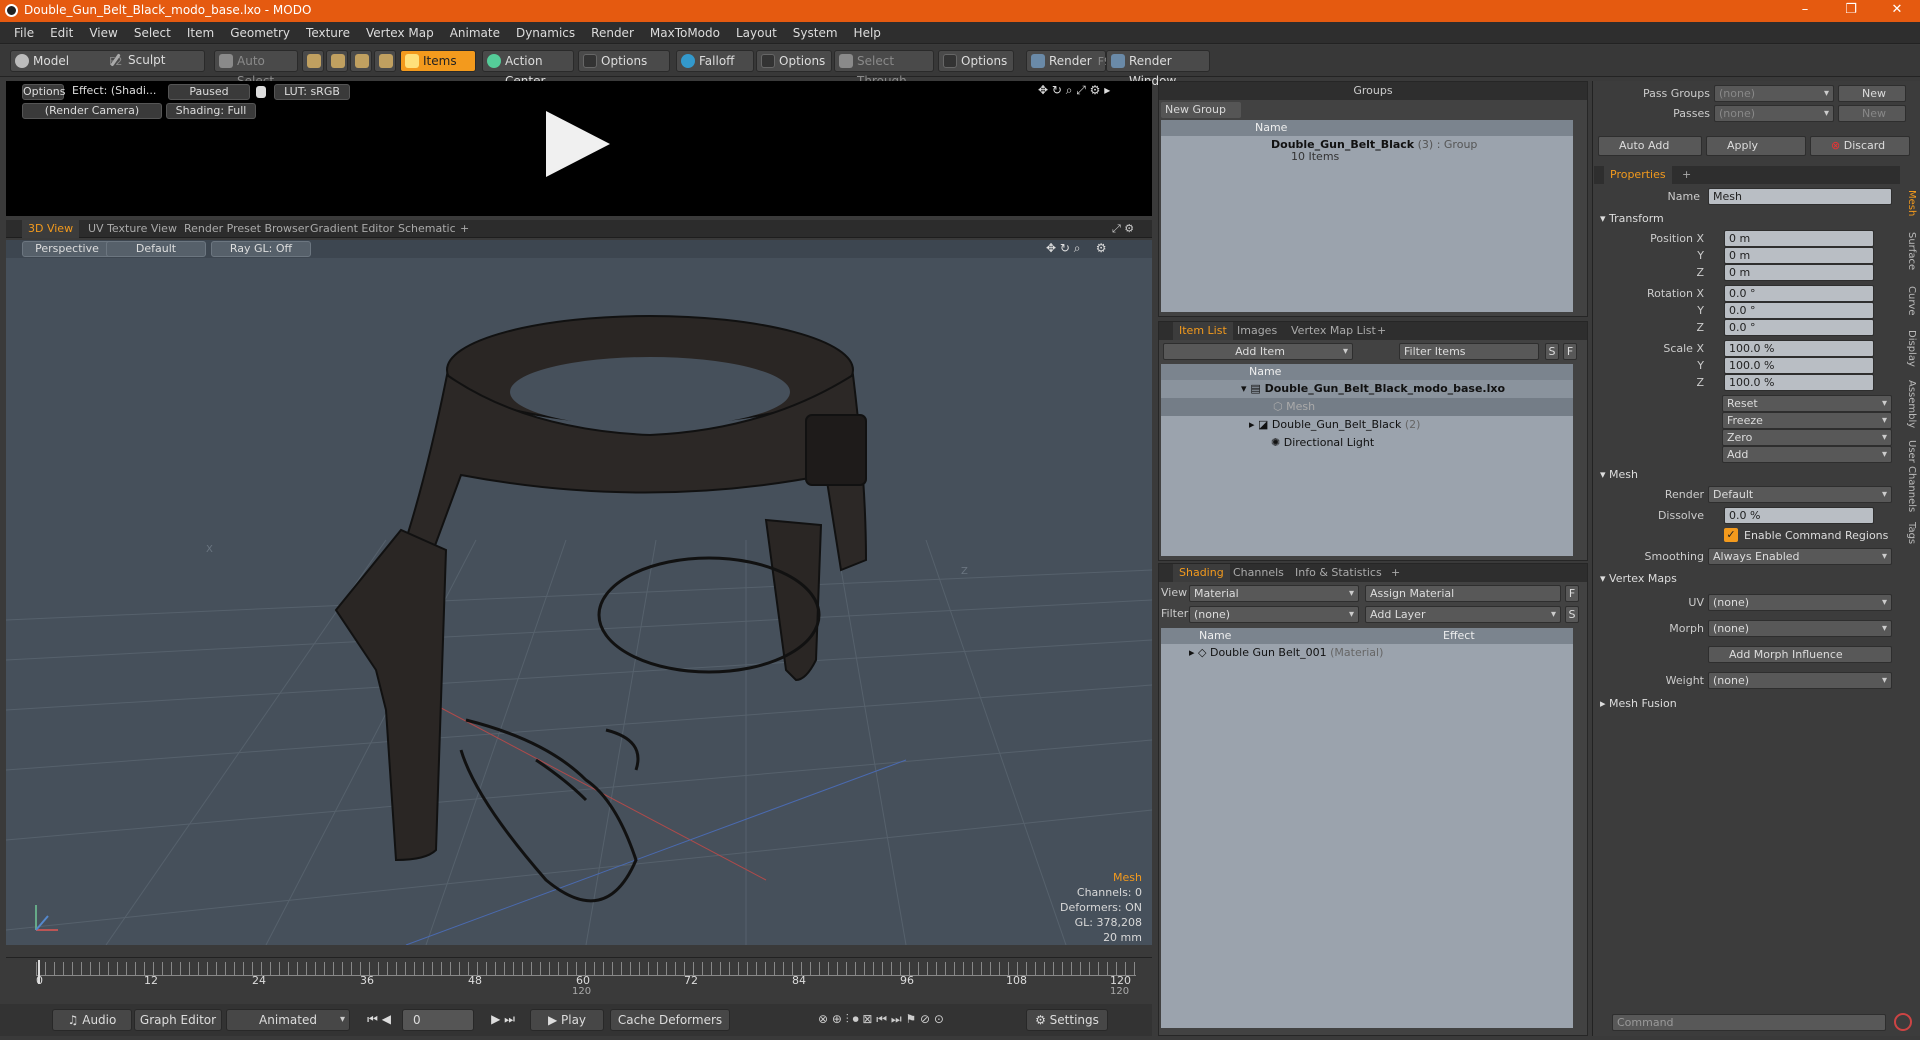 The width and height of the screenshot is (1920, 1040). What do you see at coordinates (1686, 175) in the screenshot?
I see `add-tab-button: +` at bounding box center [1686, 175].